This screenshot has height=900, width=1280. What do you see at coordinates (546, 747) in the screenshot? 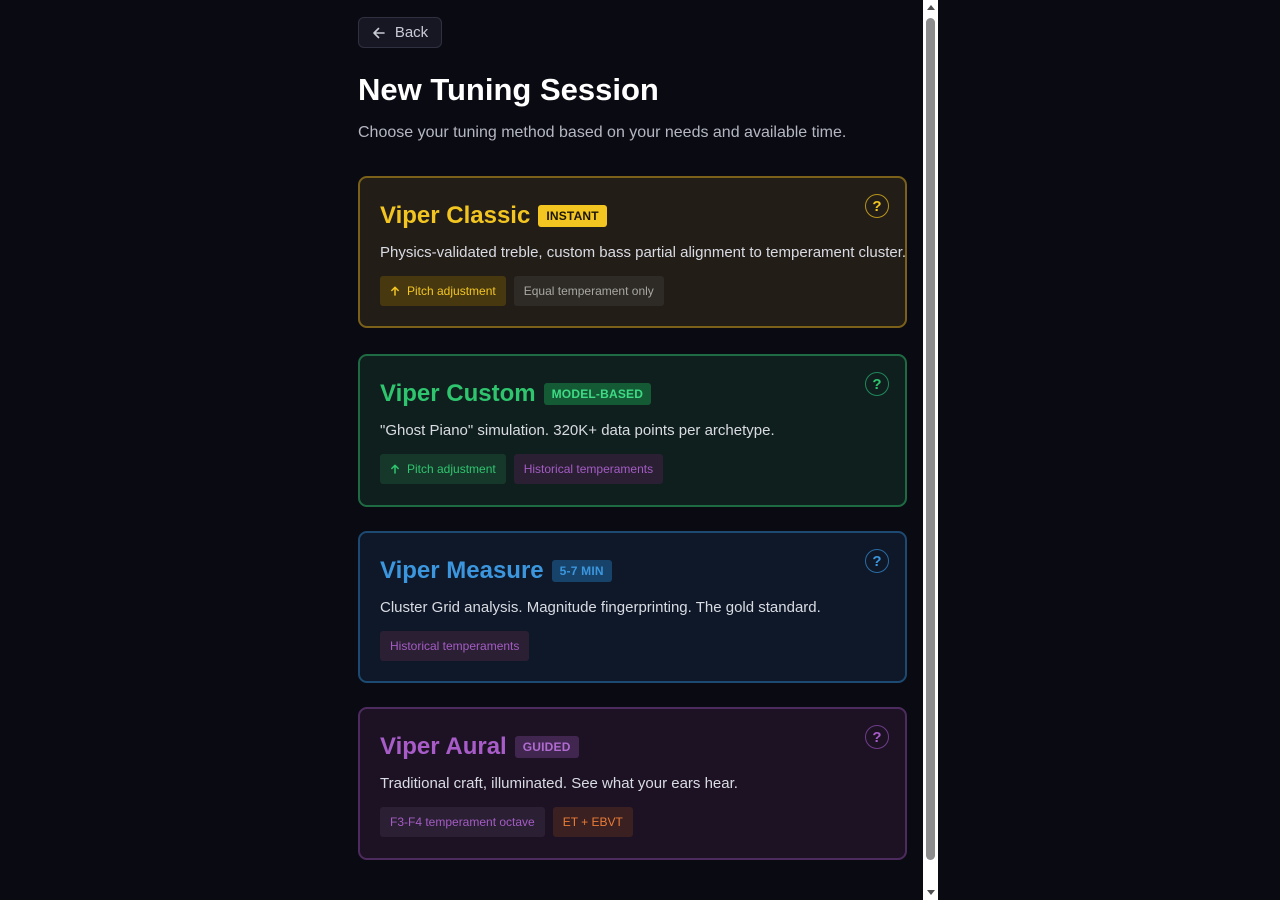
I see `card-badge: GUIDED` at bounding box center [546, 747].